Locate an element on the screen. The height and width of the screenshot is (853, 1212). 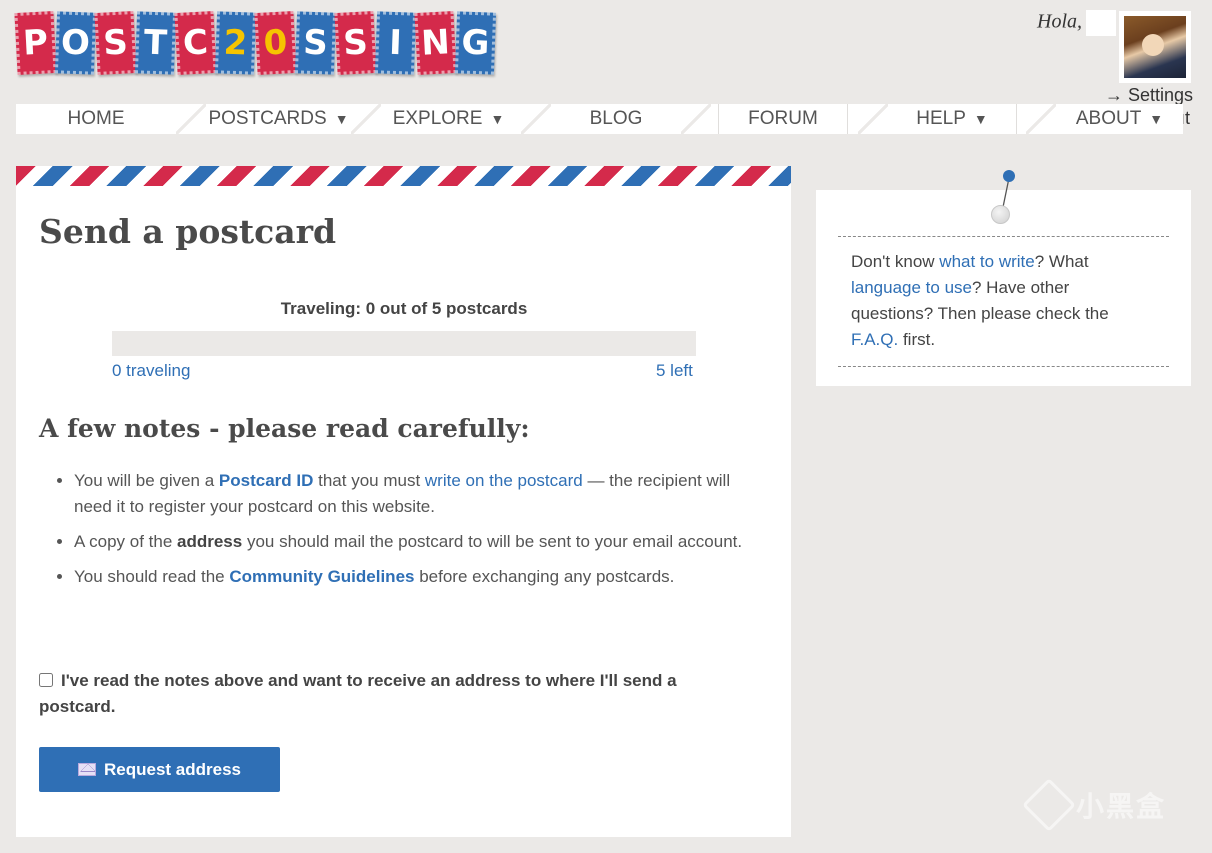
what-to-write-link: what to write is located at coordinates (986, 261).